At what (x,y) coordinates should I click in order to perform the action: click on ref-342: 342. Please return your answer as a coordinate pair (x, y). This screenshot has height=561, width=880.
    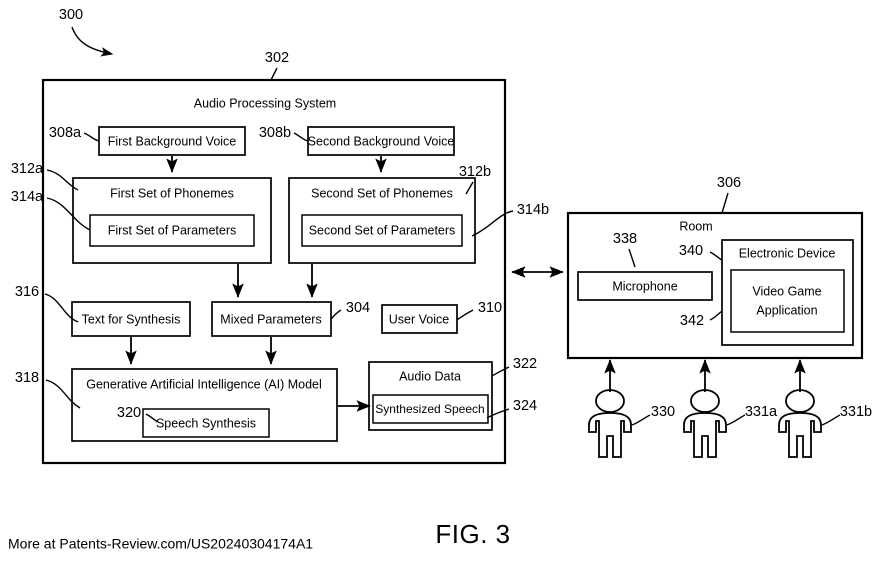
    Looking at the image, I should click on (692, 321).